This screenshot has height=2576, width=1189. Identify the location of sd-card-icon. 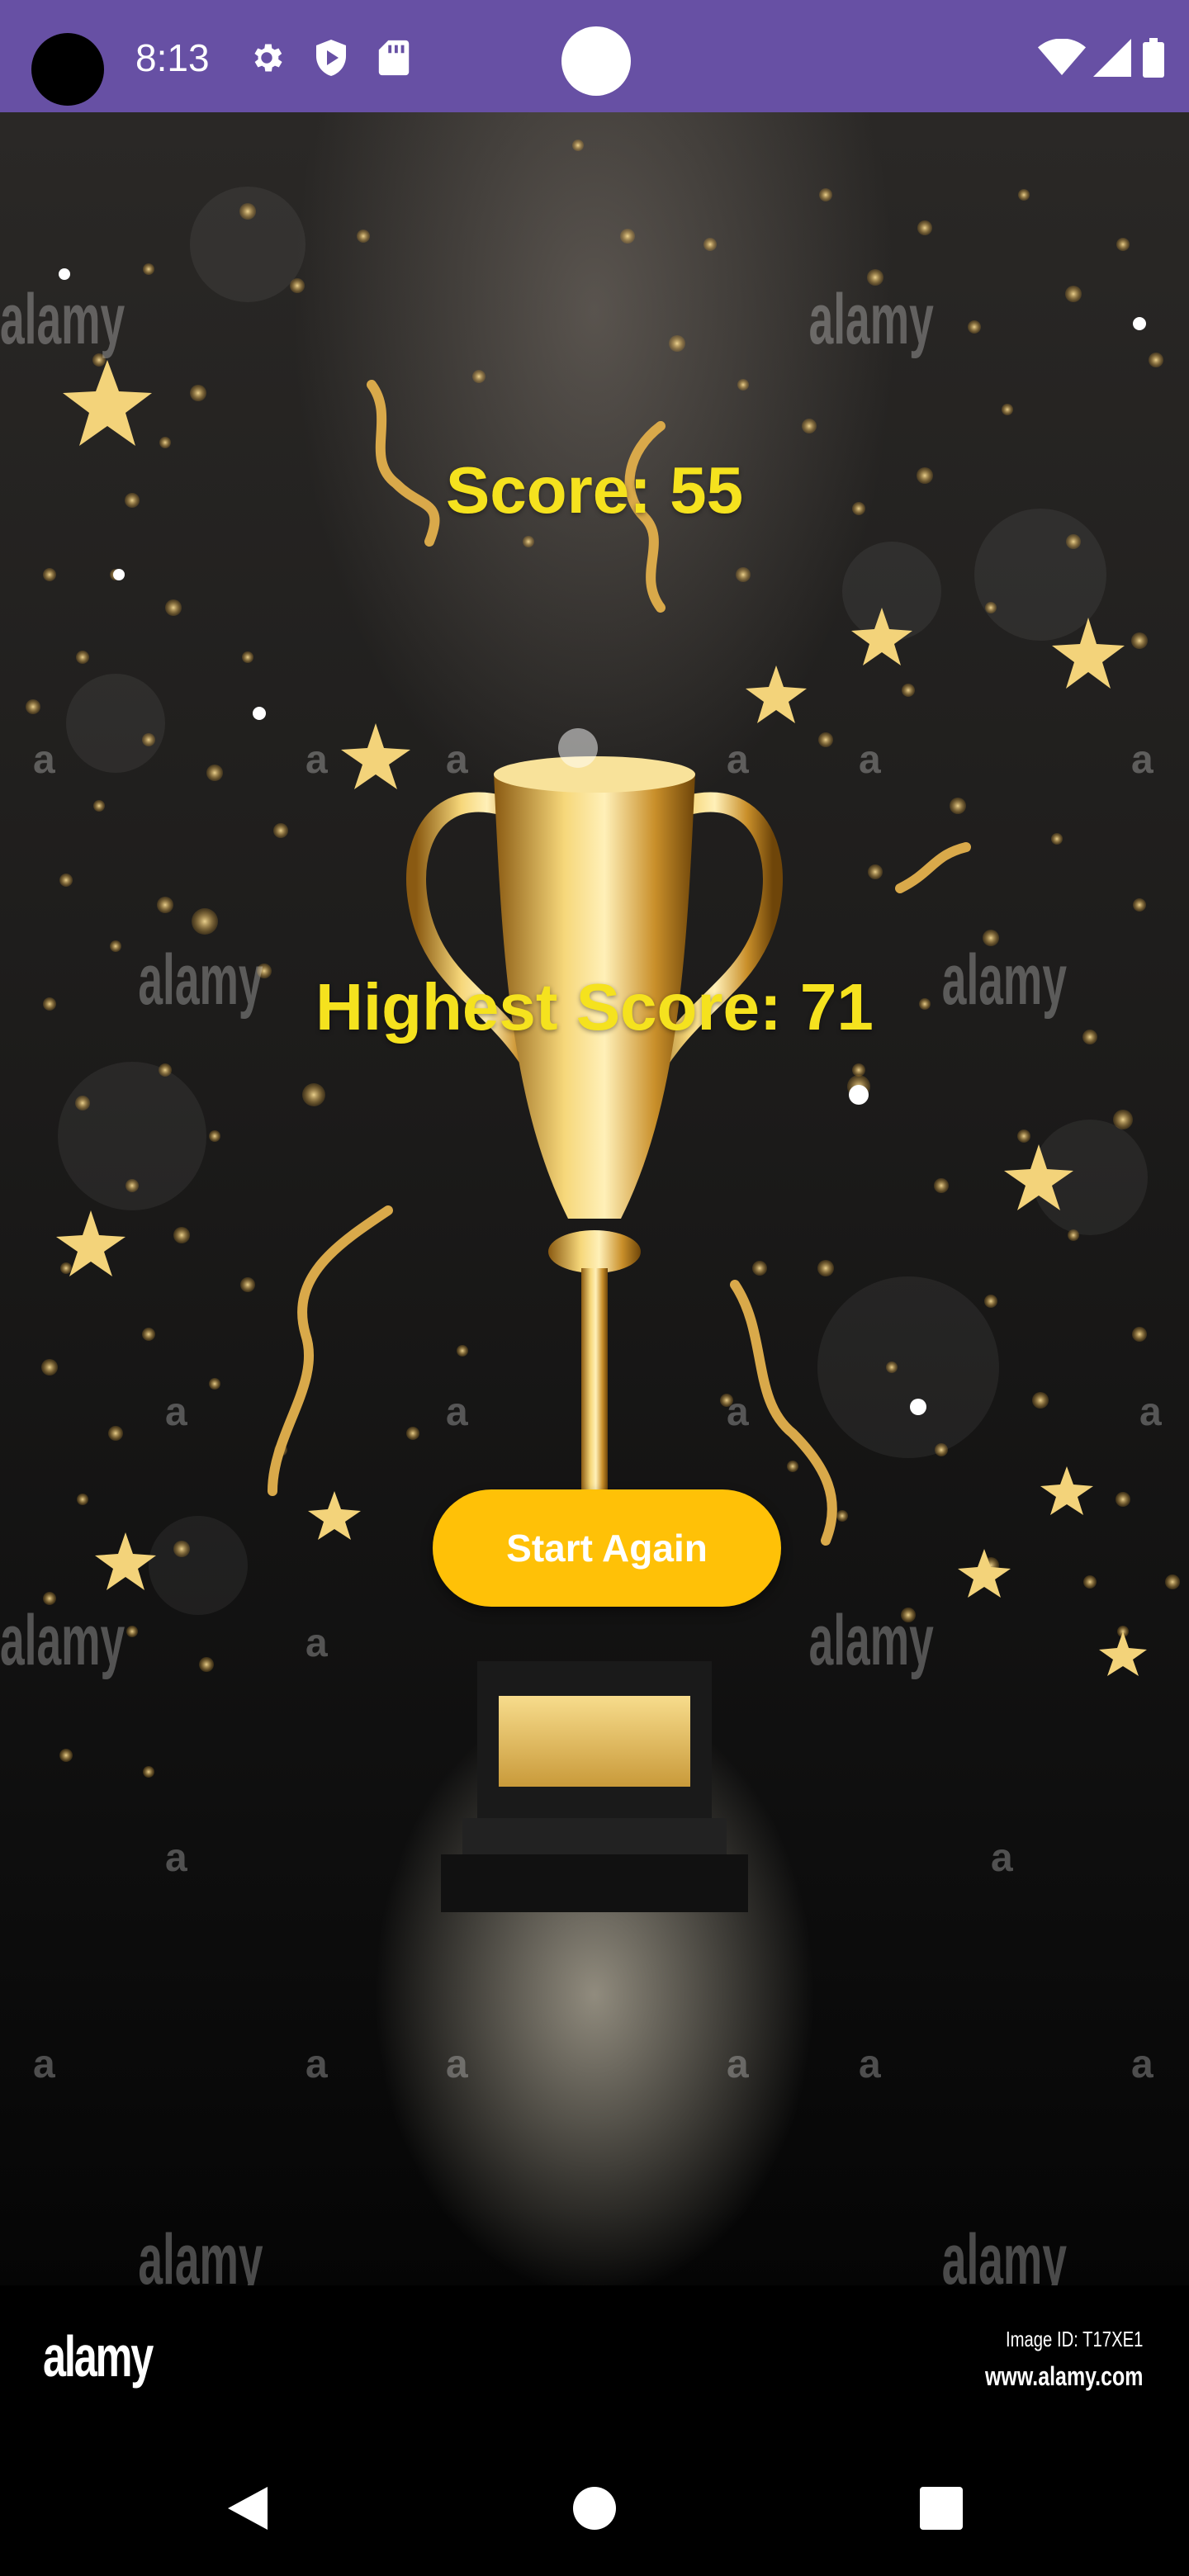
(394, 58).